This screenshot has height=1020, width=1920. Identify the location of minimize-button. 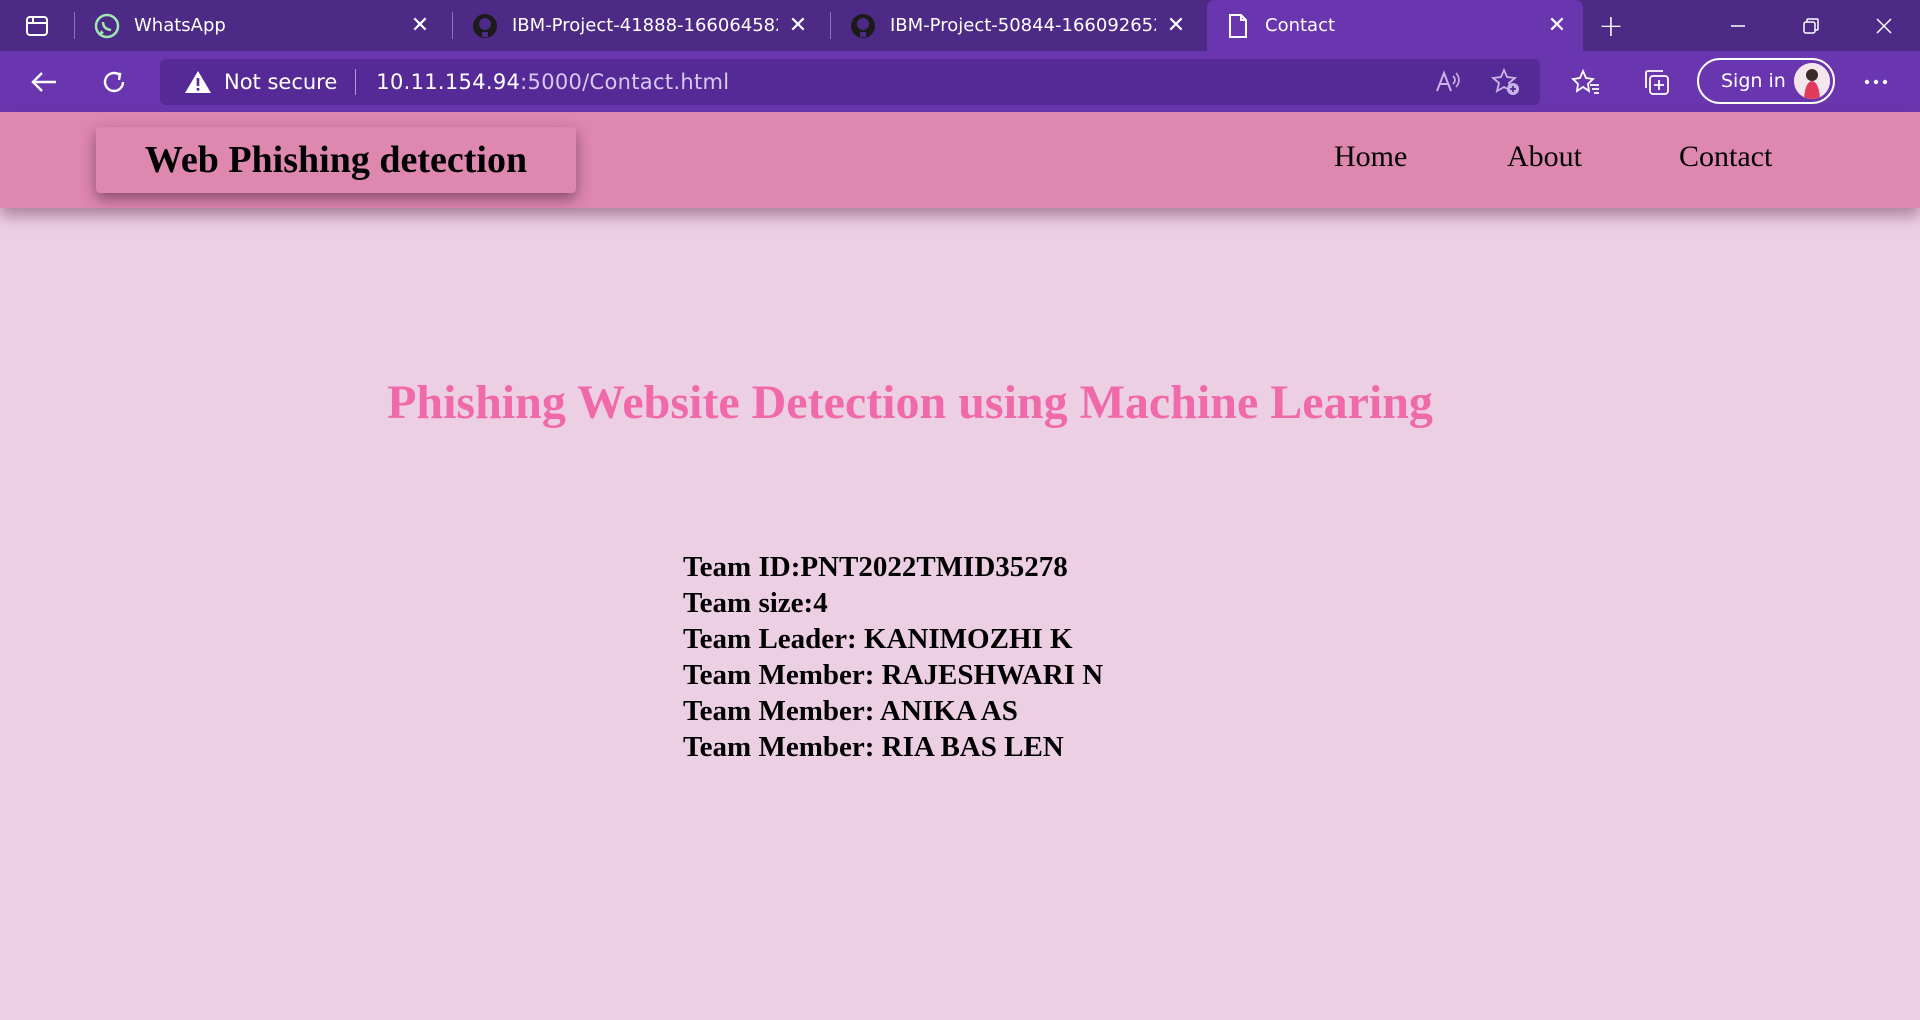
(1738, 25).